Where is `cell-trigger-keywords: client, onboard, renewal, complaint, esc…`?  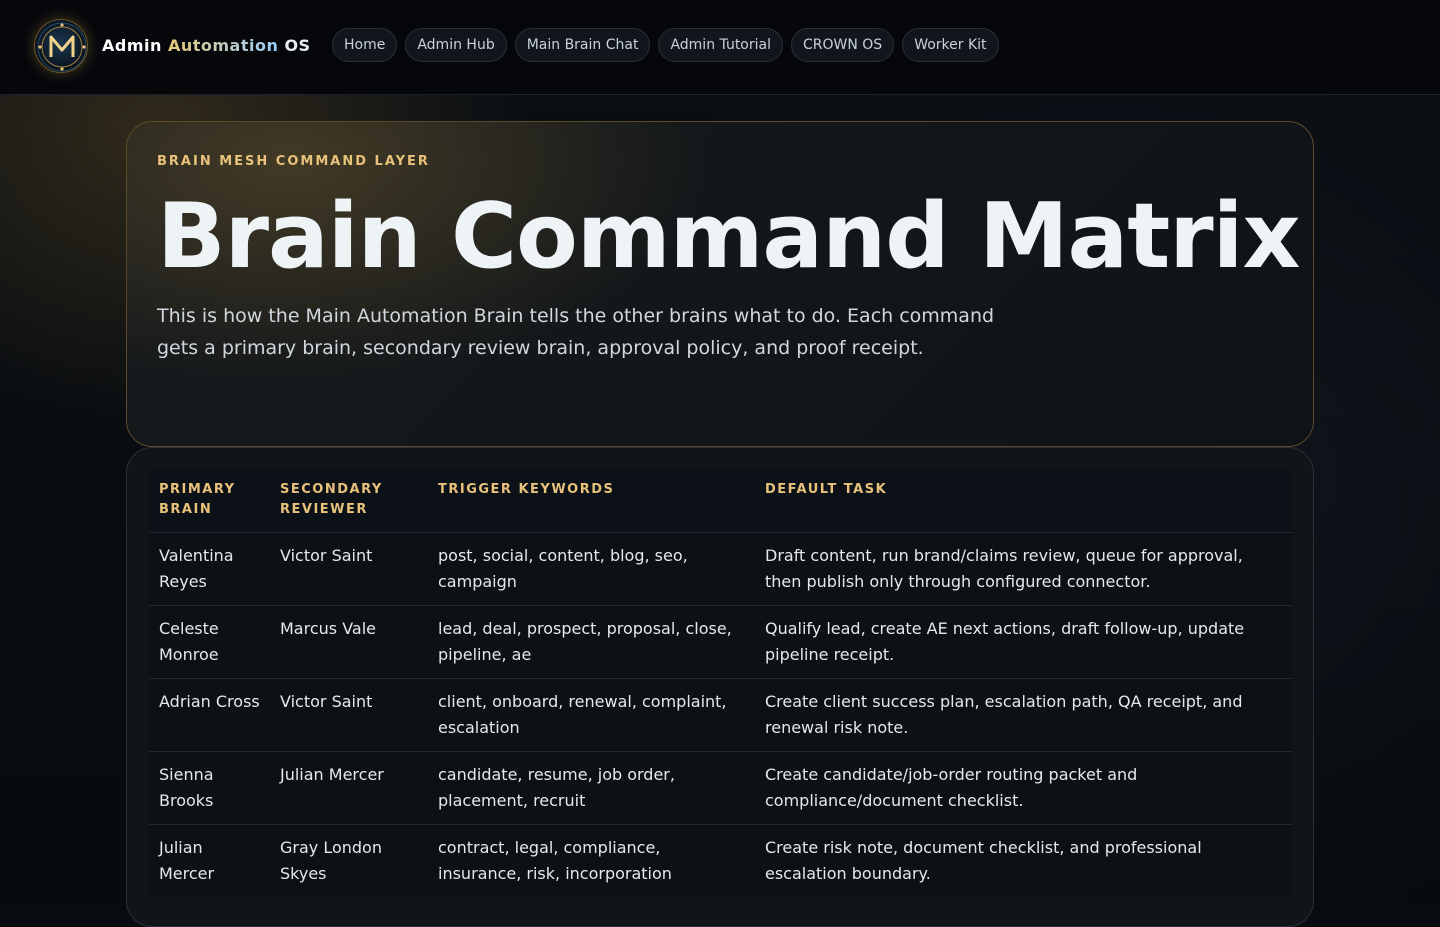 cell-trigger-keywords: client, onboard, renewal, complaint, esc… is located at coordinates (591, 715).